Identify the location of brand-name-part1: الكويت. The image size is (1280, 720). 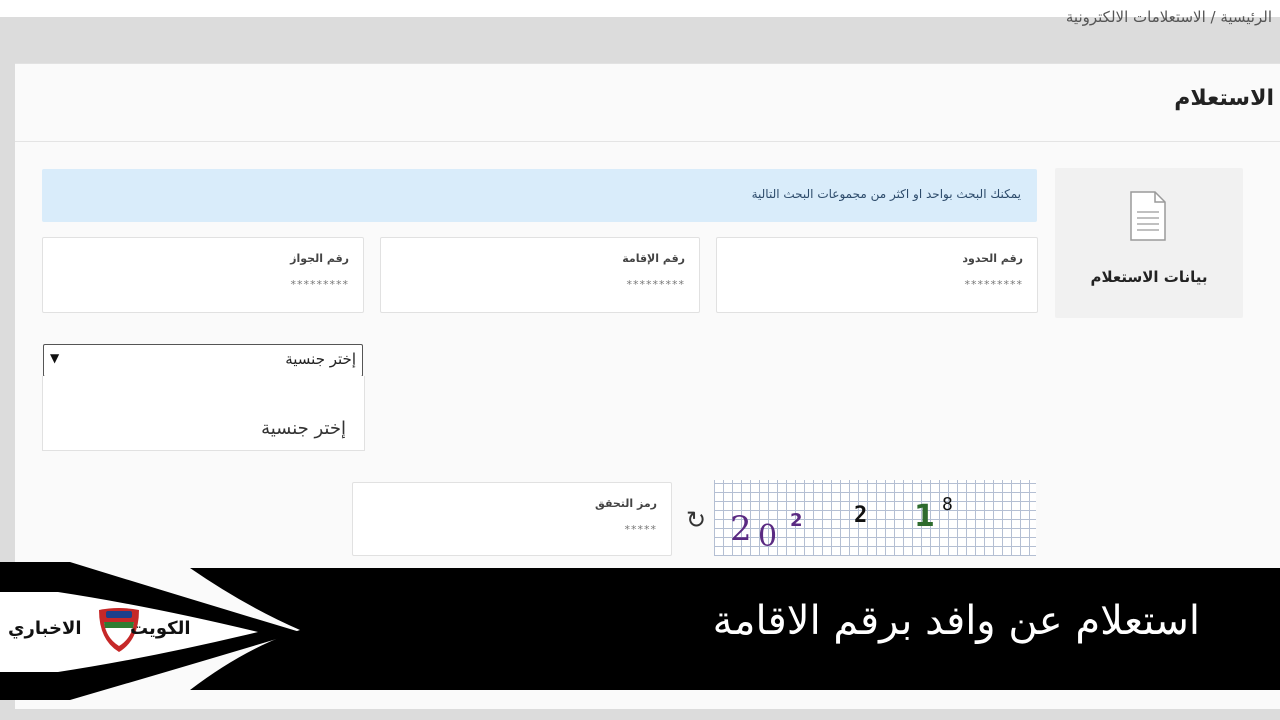
(160, 628).